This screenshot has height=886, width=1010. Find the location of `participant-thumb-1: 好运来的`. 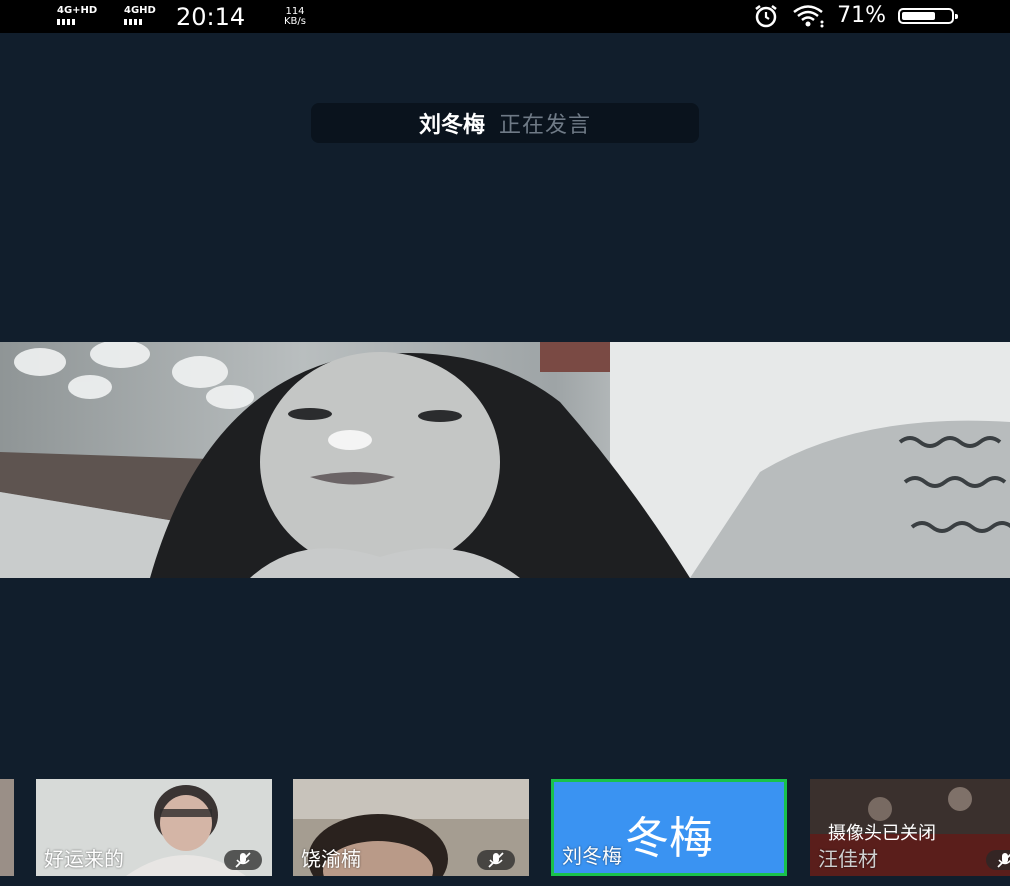

participant-thumb-1: 好运来的 is located at coordinates (154, 827).